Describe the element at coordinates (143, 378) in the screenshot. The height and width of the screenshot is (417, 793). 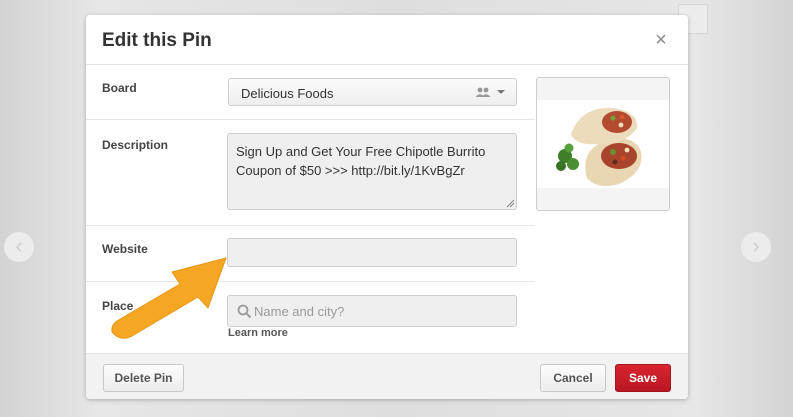
I see `delete-pin-button: Delete Pin` at that location.